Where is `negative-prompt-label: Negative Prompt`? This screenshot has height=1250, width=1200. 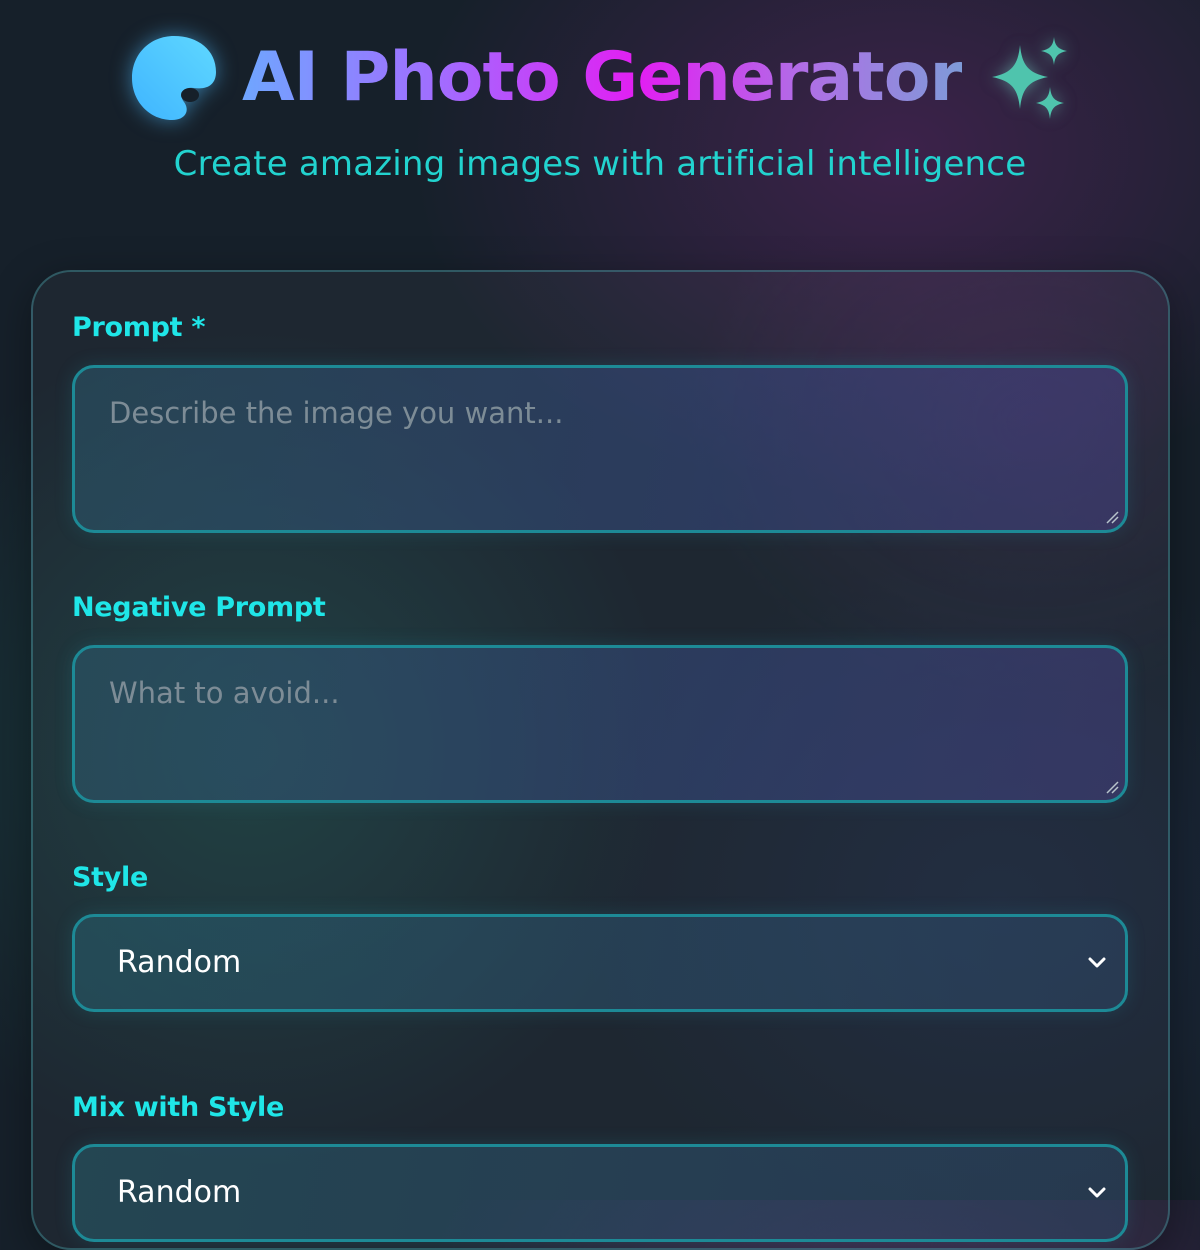 negative-prompt-label: Negative Prompt is located at coordinates (199, 607).